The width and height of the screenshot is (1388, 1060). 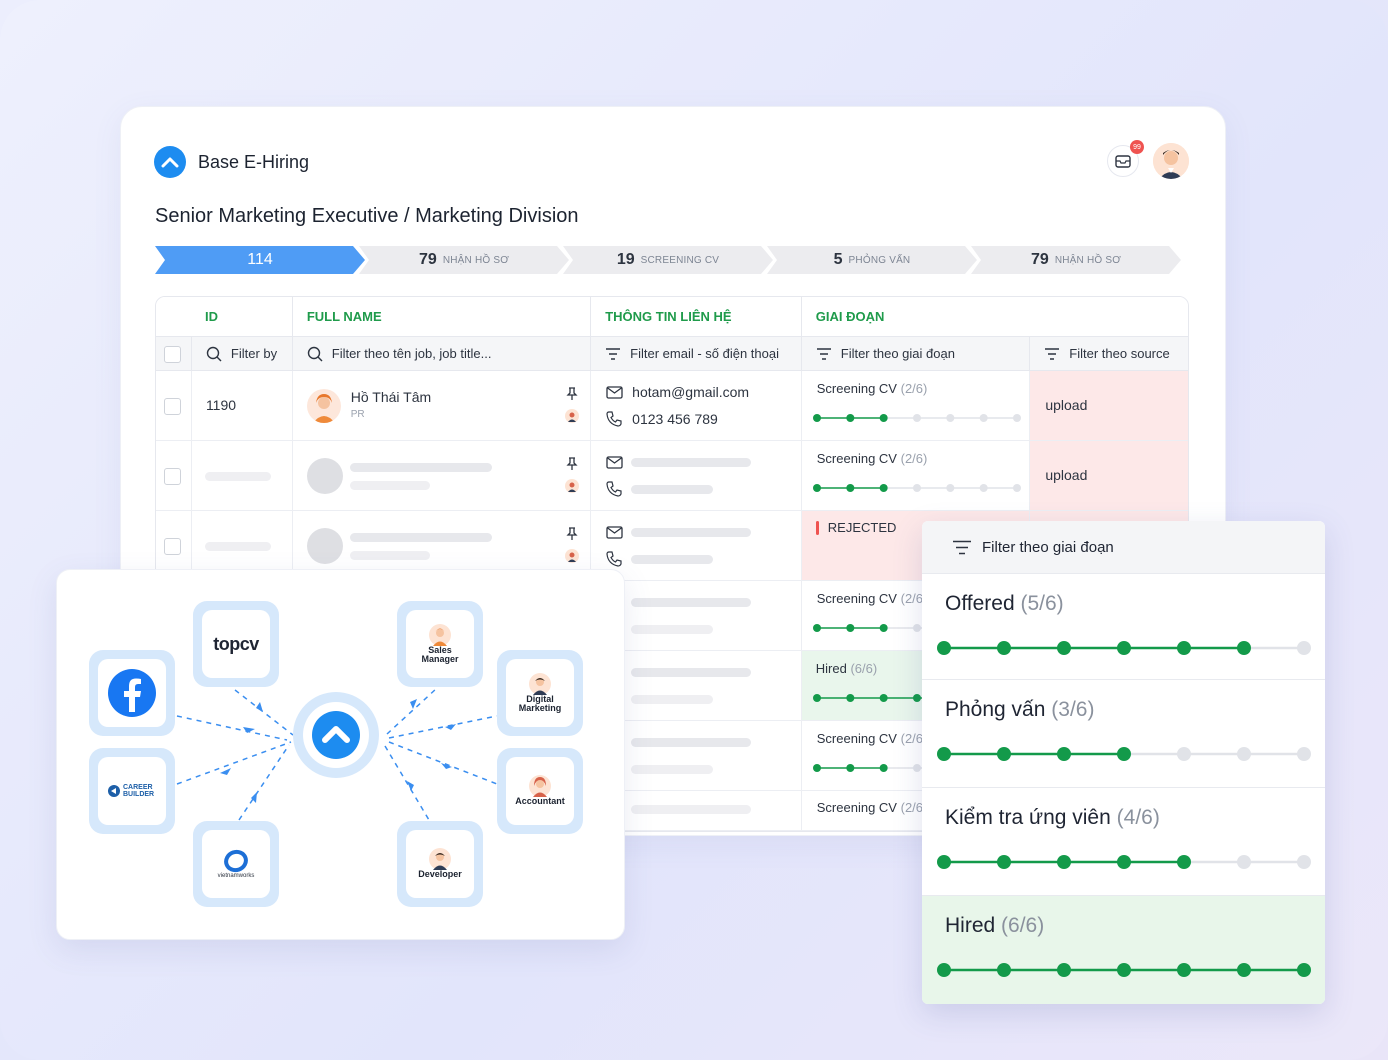 What do you see at coordinates (696, 316) in the screenshot?
I see `column-contact: THÔNG TIN LIÊN HỆ` at bounding box center [696, 316].